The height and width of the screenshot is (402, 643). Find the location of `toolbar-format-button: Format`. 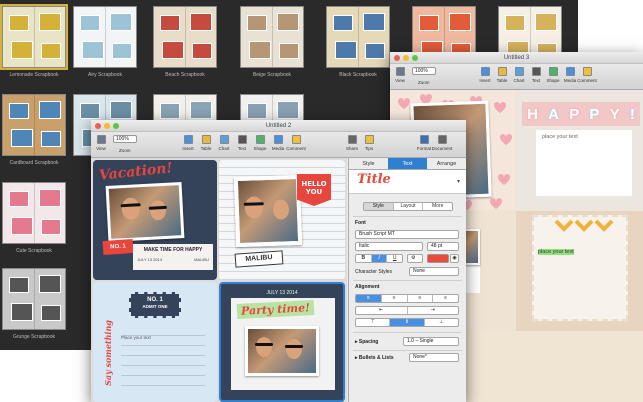

toolbar-format-button: Format is located at coordinates (424, 143).